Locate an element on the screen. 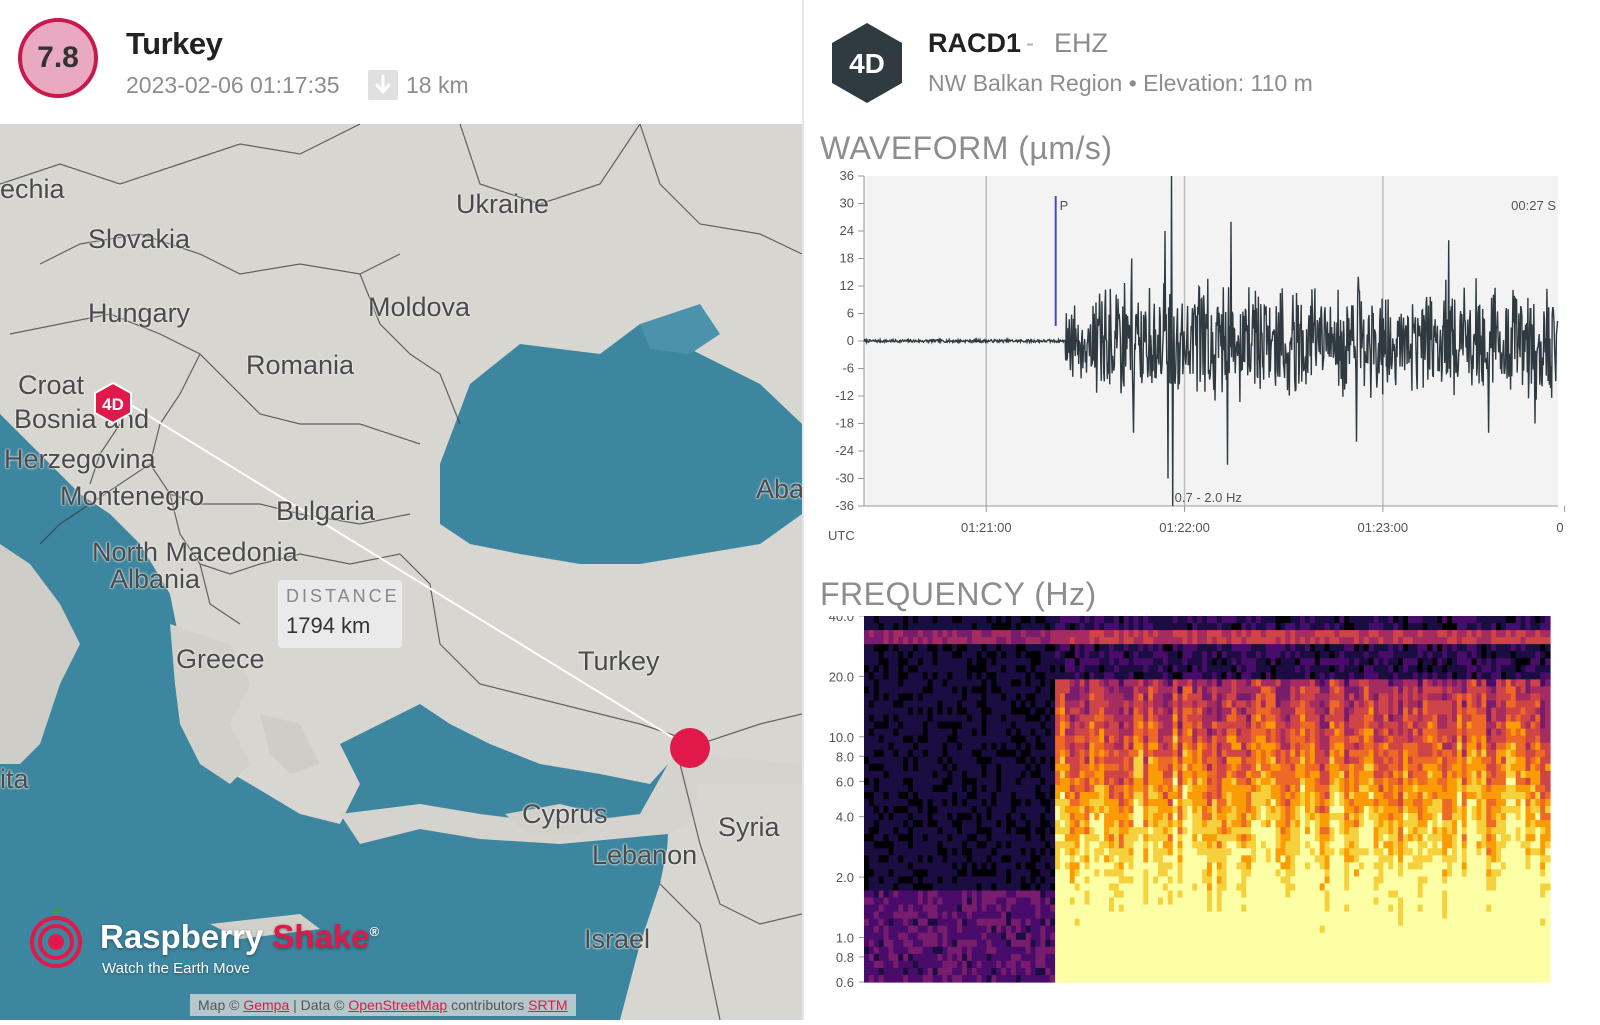  waveform-x-tick-label: 01:23:00 is located at coordinates (1383, 527).